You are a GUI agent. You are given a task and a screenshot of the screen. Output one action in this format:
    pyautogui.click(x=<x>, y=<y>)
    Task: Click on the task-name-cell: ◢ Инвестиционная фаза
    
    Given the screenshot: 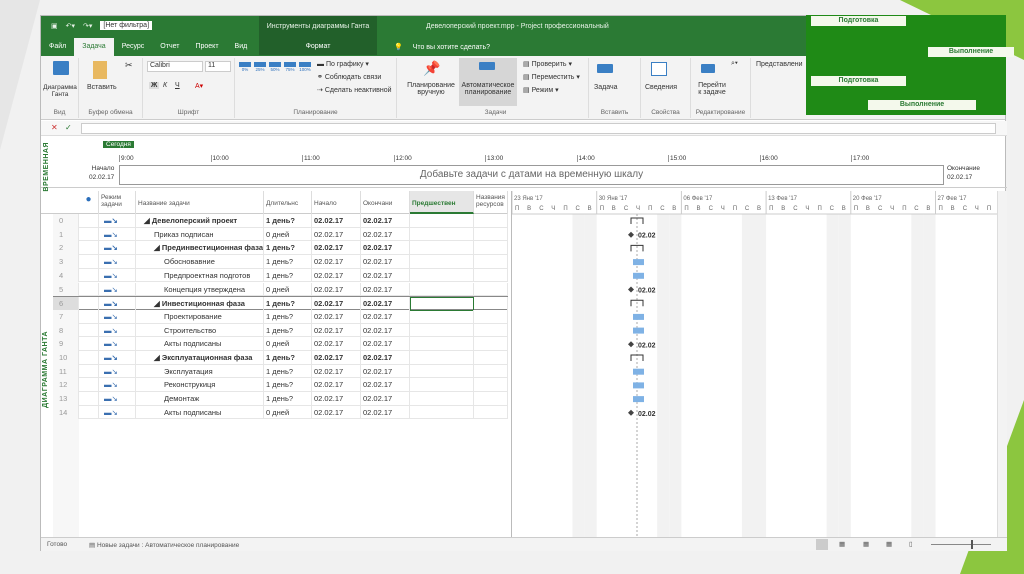 What is the action you would take?
    pyautogui.click(x=200, y=304)
    